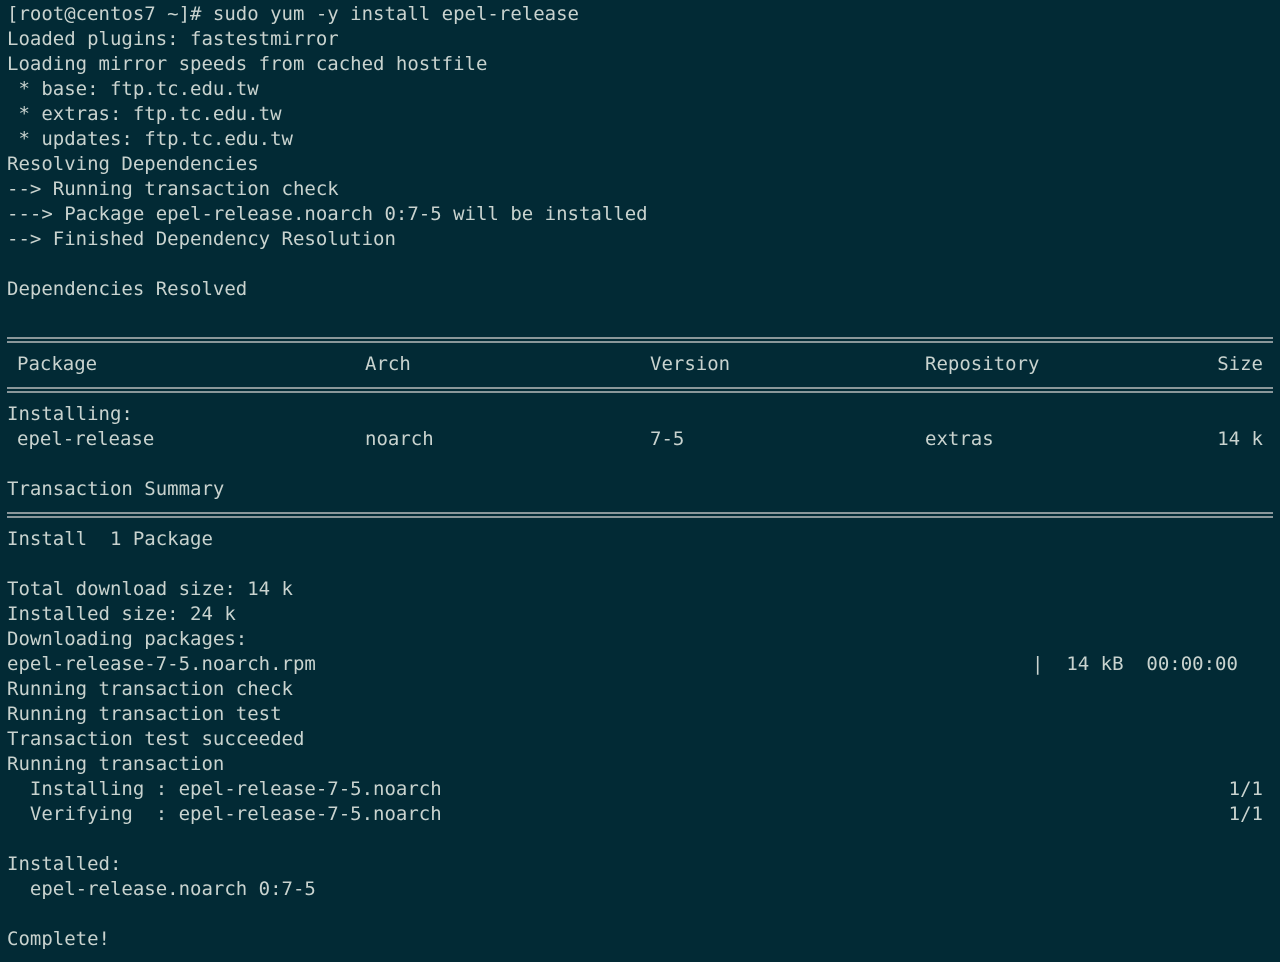 This screenshot has height=962, width=1280. I want to click on row-size: 14 k, so click(1240, 439).